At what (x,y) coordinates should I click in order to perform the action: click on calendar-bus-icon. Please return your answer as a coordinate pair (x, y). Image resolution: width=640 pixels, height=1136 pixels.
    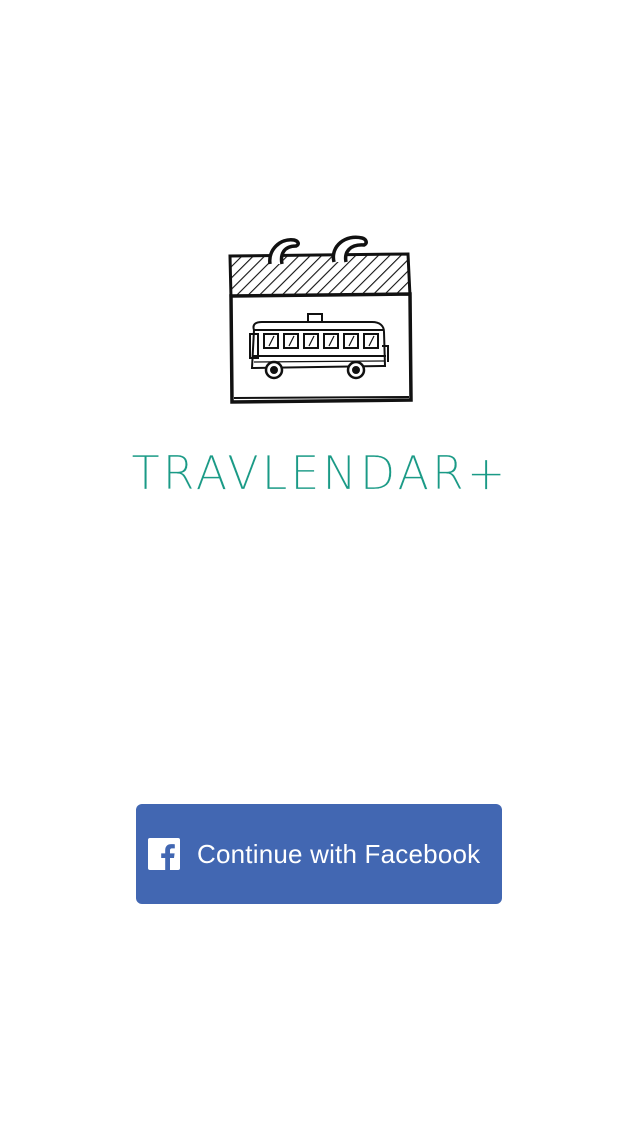
    Looking at the image, I should click on (320, 319).